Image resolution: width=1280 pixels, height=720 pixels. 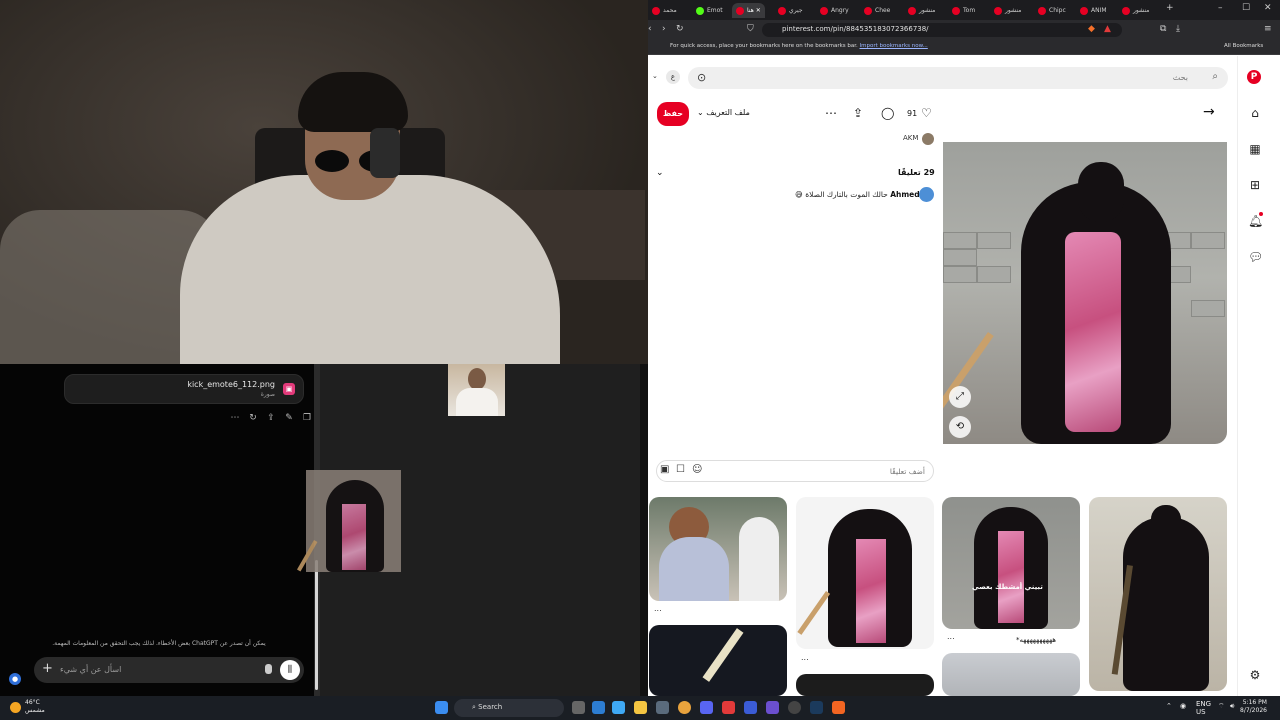 What do you see at coordinates (664, 469) in the screenshot?
I see `image-upload-icon: ▣` at bounding box center [664, 469].